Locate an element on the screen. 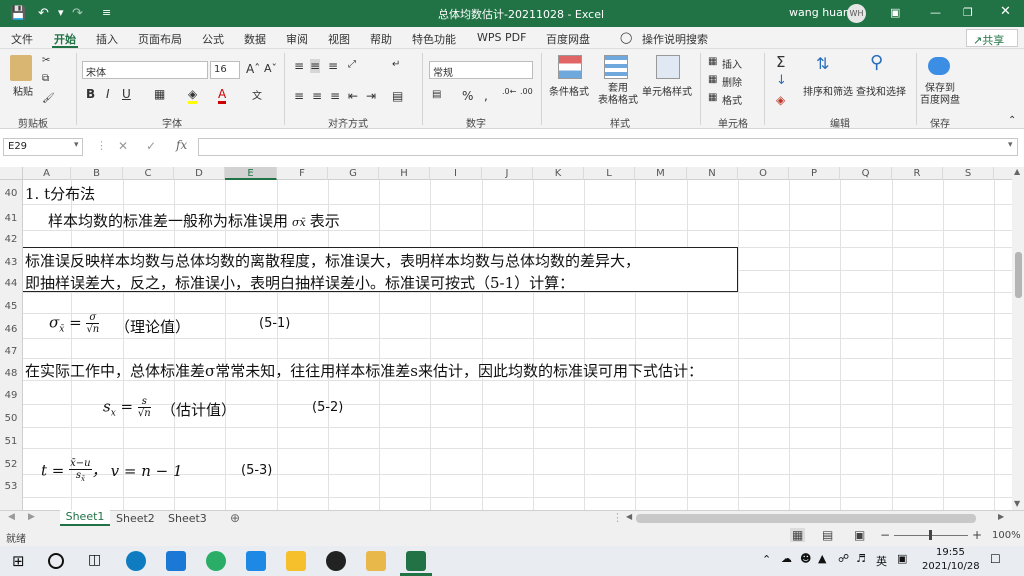 The width and height of the screenshot is (1024, 576). name-box: E29 is located at coordinates (43, 147).